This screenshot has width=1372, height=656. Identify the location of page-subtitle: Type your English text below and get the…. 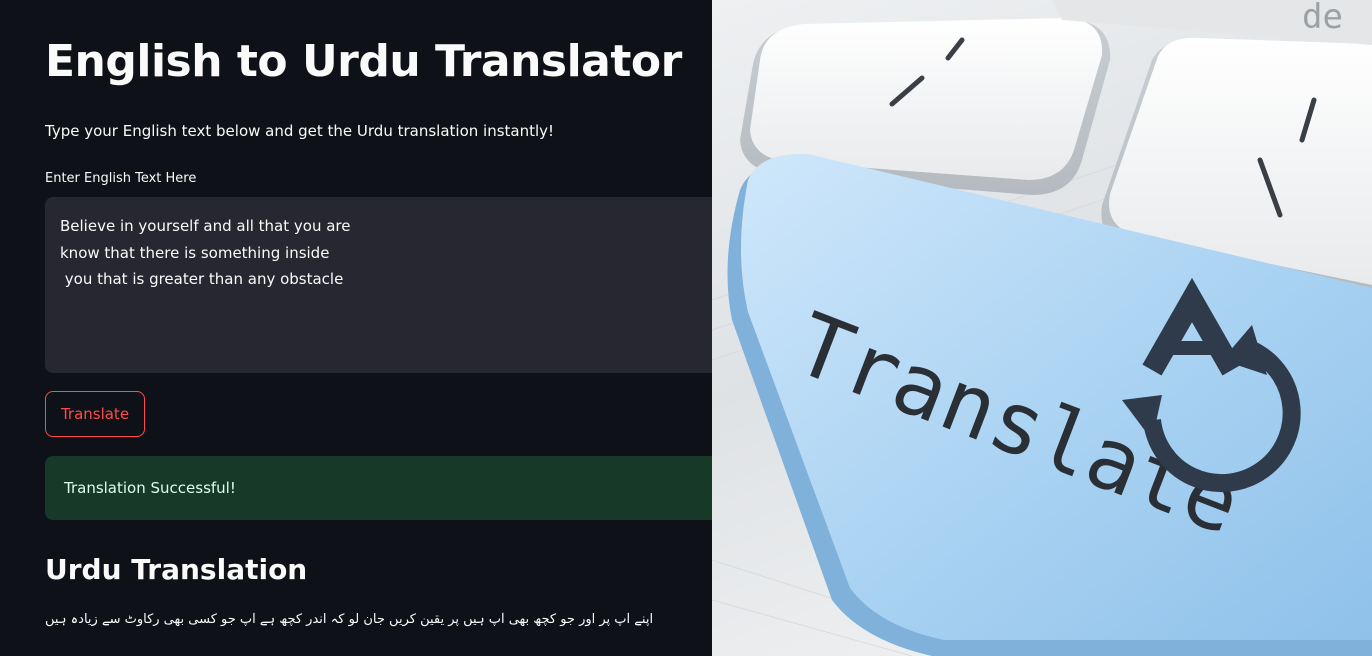
(300, 131).